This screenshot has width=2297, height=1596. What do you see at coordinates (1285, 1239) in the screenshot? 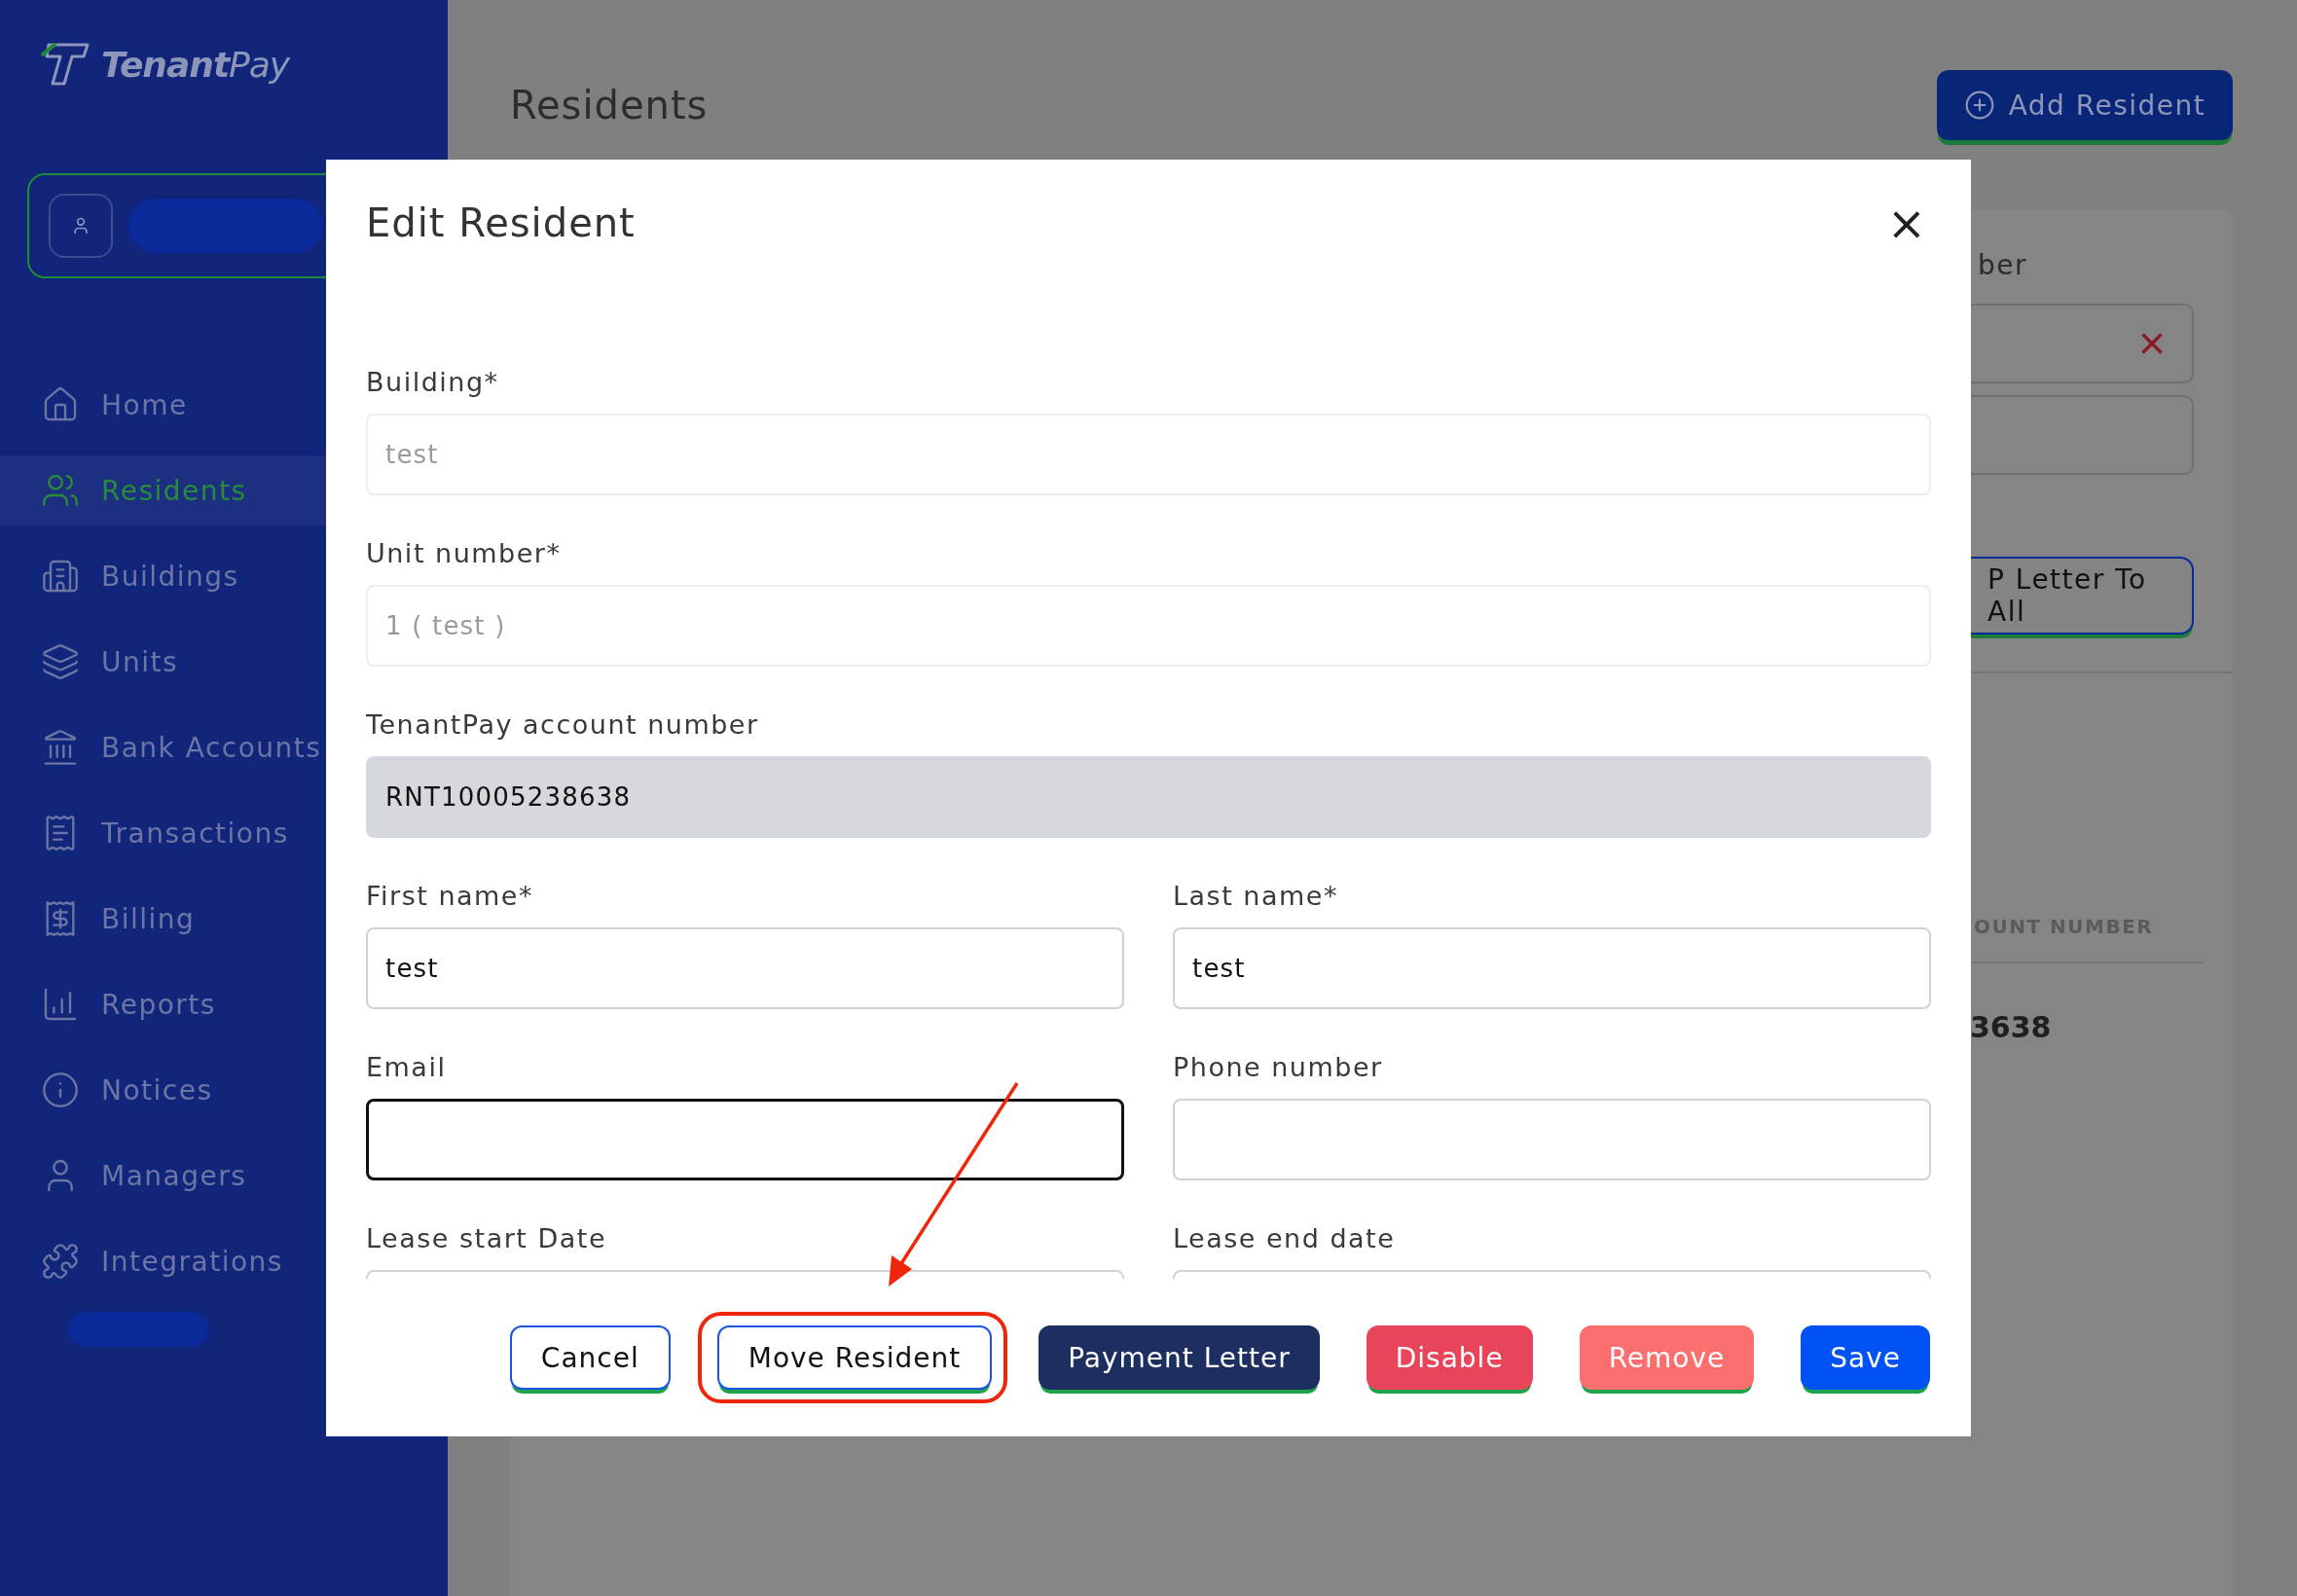
I see `field-label: Lease end date` at bounding box center [1285, 1239].